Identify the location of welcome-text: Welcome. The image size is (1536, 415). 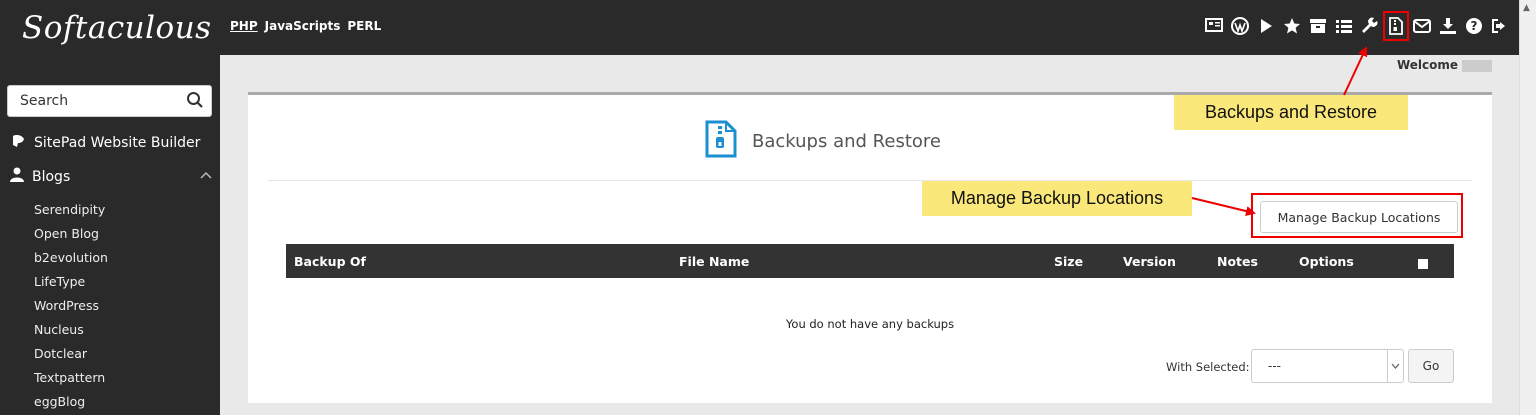
(1444, 65).